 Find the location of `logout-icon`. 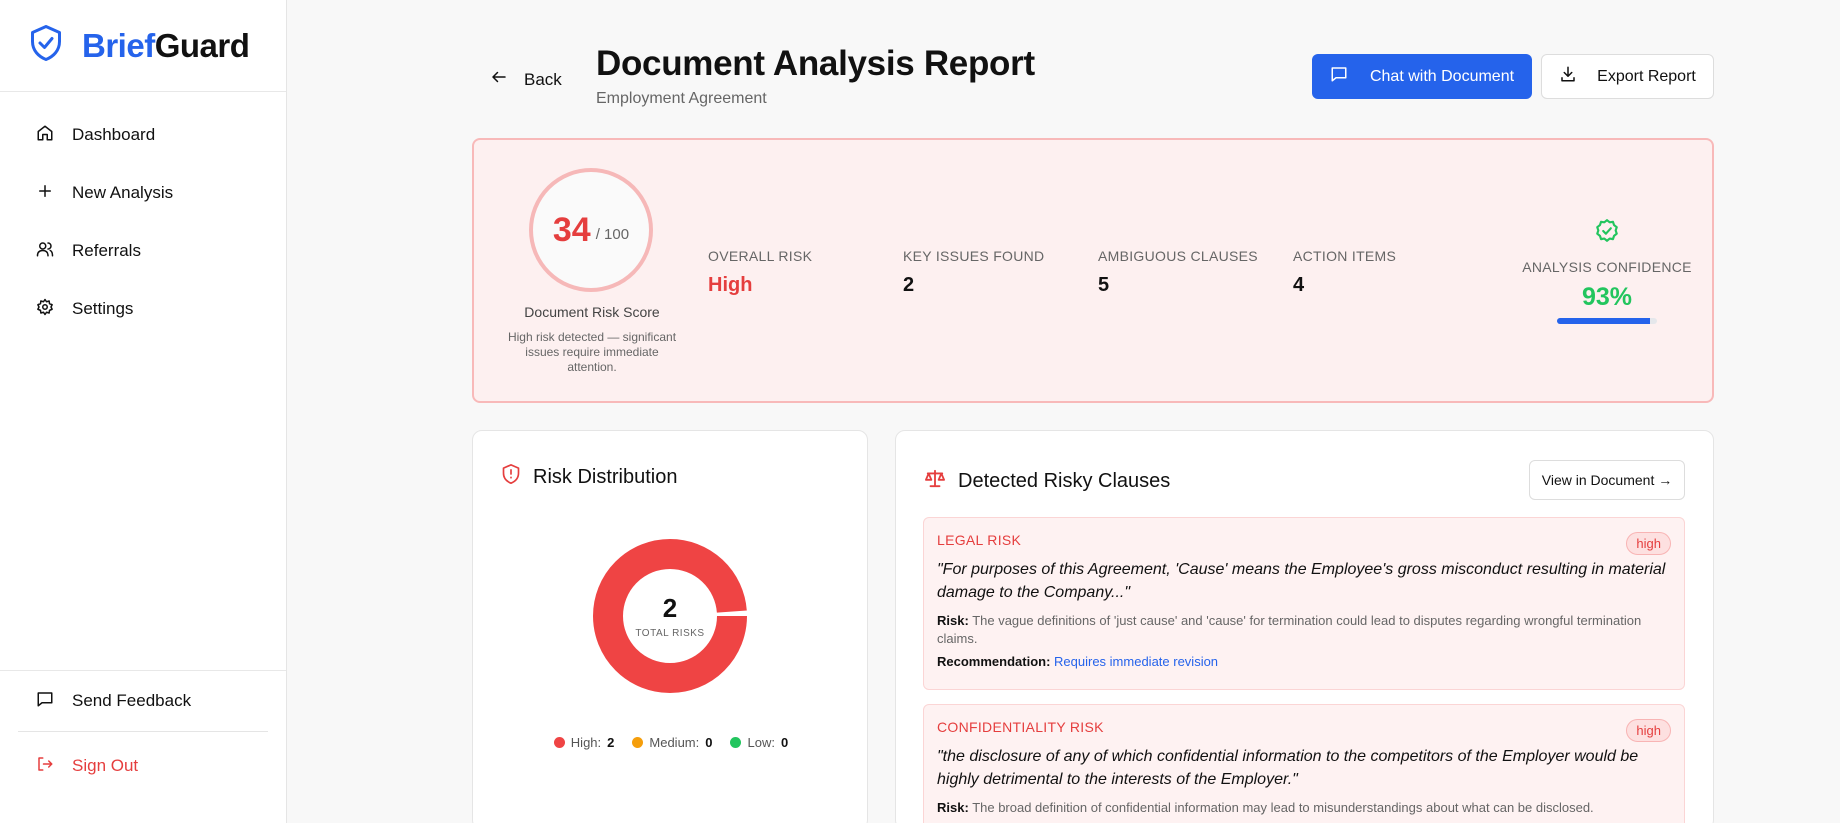

logout-icon is located at coordinates (45, 766).